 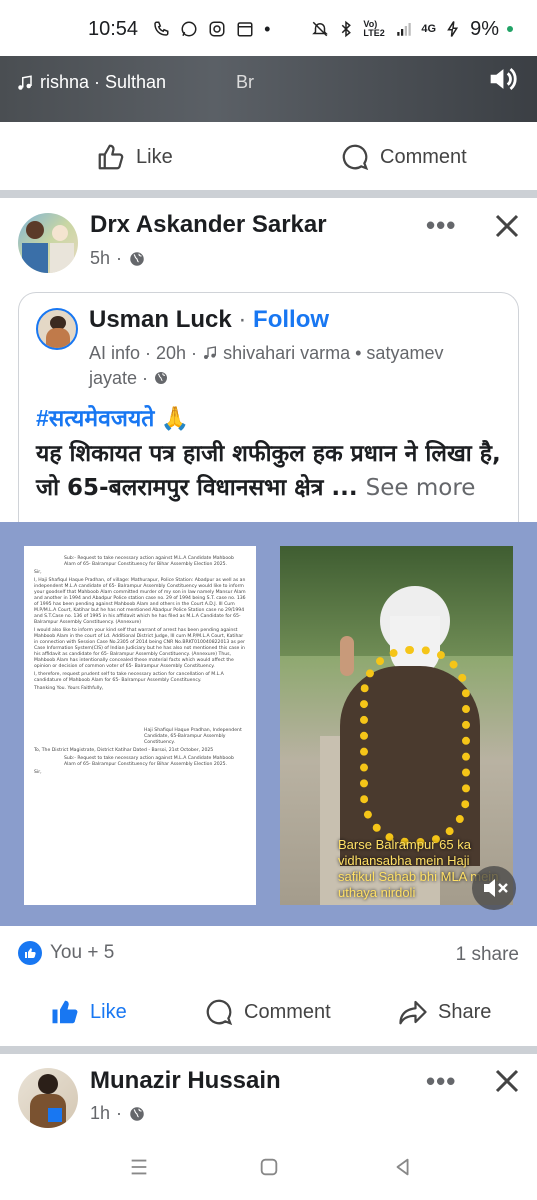 I want to click on author-avatar, so click(x=48, y=243).